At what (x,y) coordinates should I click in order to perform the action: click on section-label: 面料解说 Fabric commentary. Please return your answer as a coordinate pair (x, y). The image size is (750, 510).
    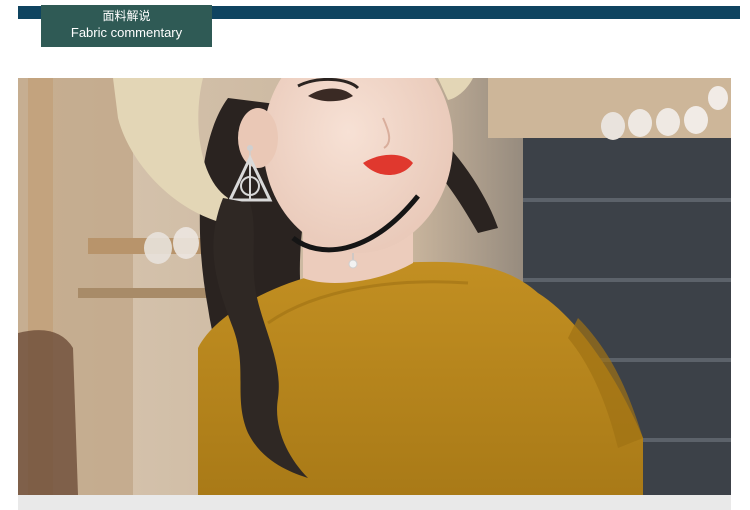
    Looking at the image, I should click on (126, 26).